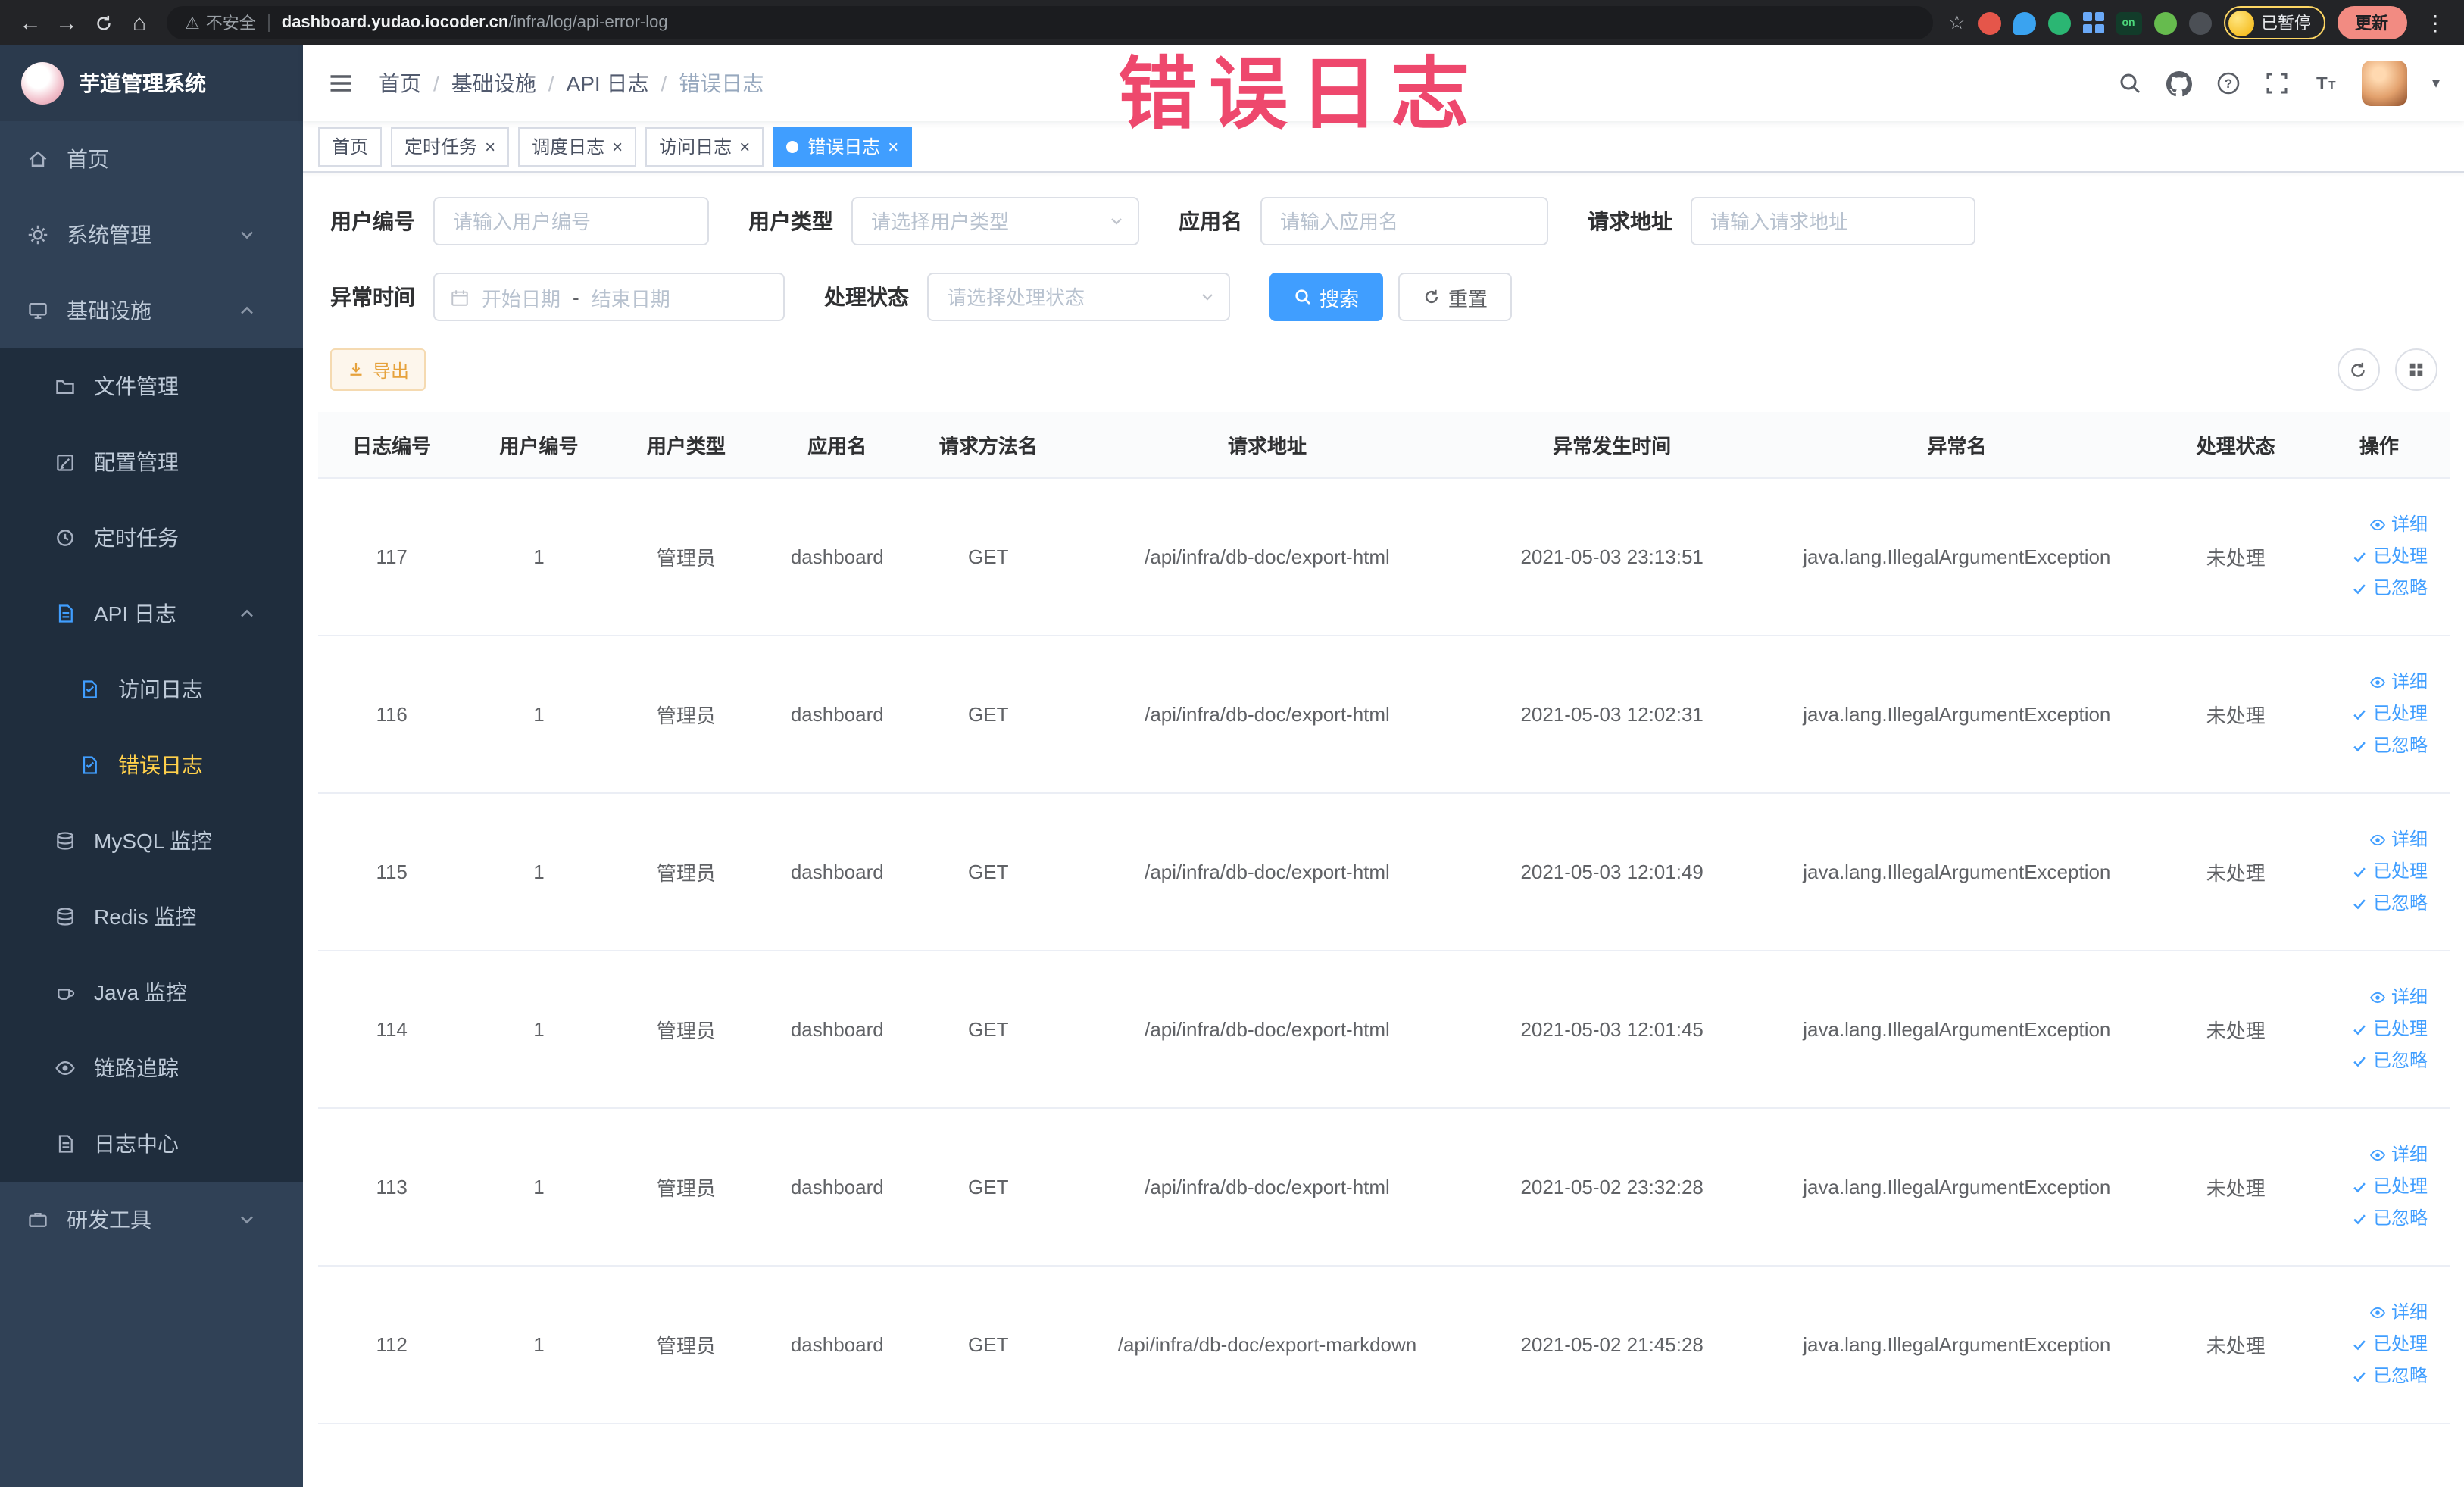 The height and width of the screenshot is (1487, 2464). What do you see at coordinates (340, 83) in the screenshot?
I see `hamburger-icon` at bounding box center [340, 83].